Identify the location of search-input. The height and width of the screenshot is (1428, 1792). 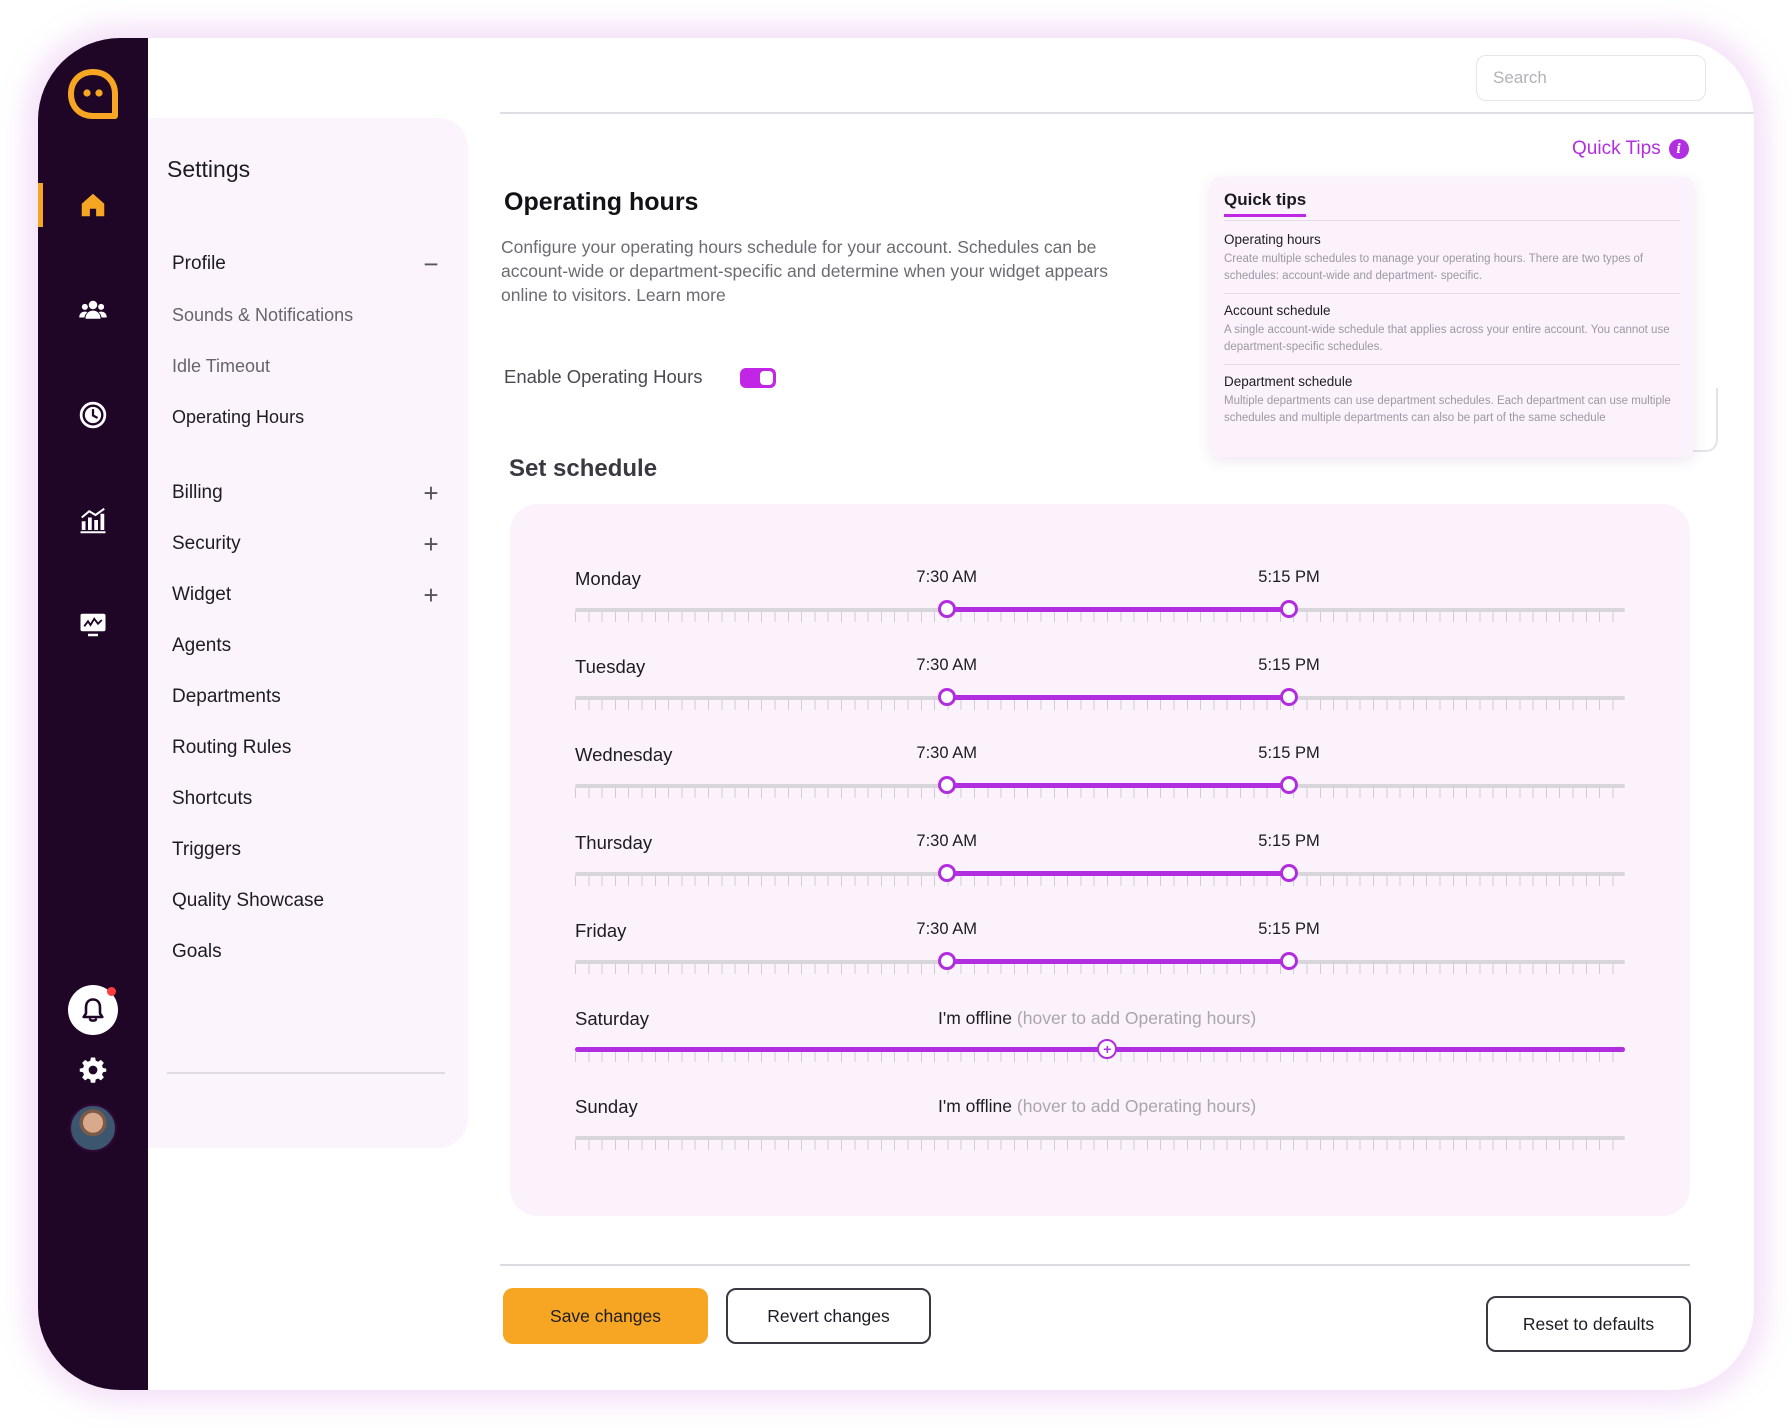
(1603, 78).